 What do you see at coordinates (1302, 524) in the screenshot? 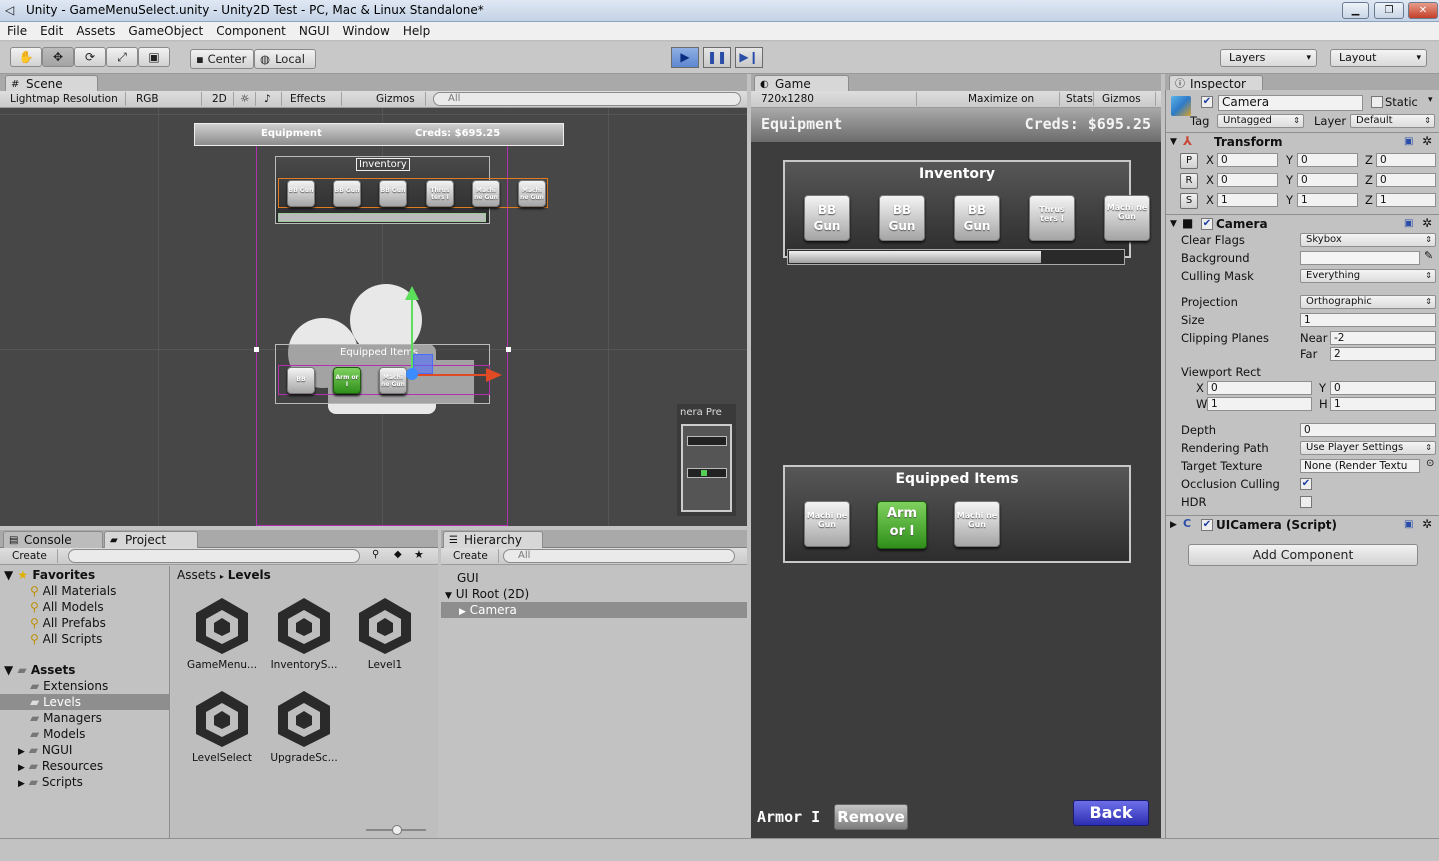
I see `uicamera-header: ▶ C ✔ UICamera (Script) ▣ ✲` at bounding box center [1302, 524].